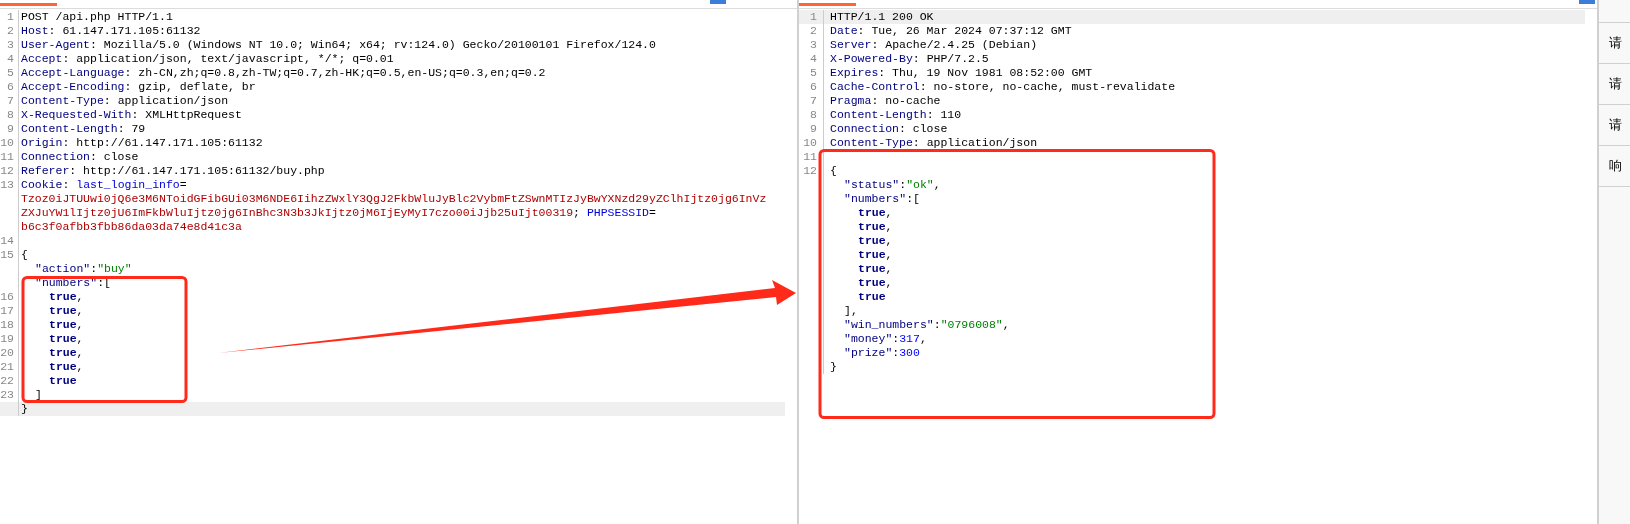  I want to click on code-line: HTTP/1.1 200 OK, so click(881, 17).